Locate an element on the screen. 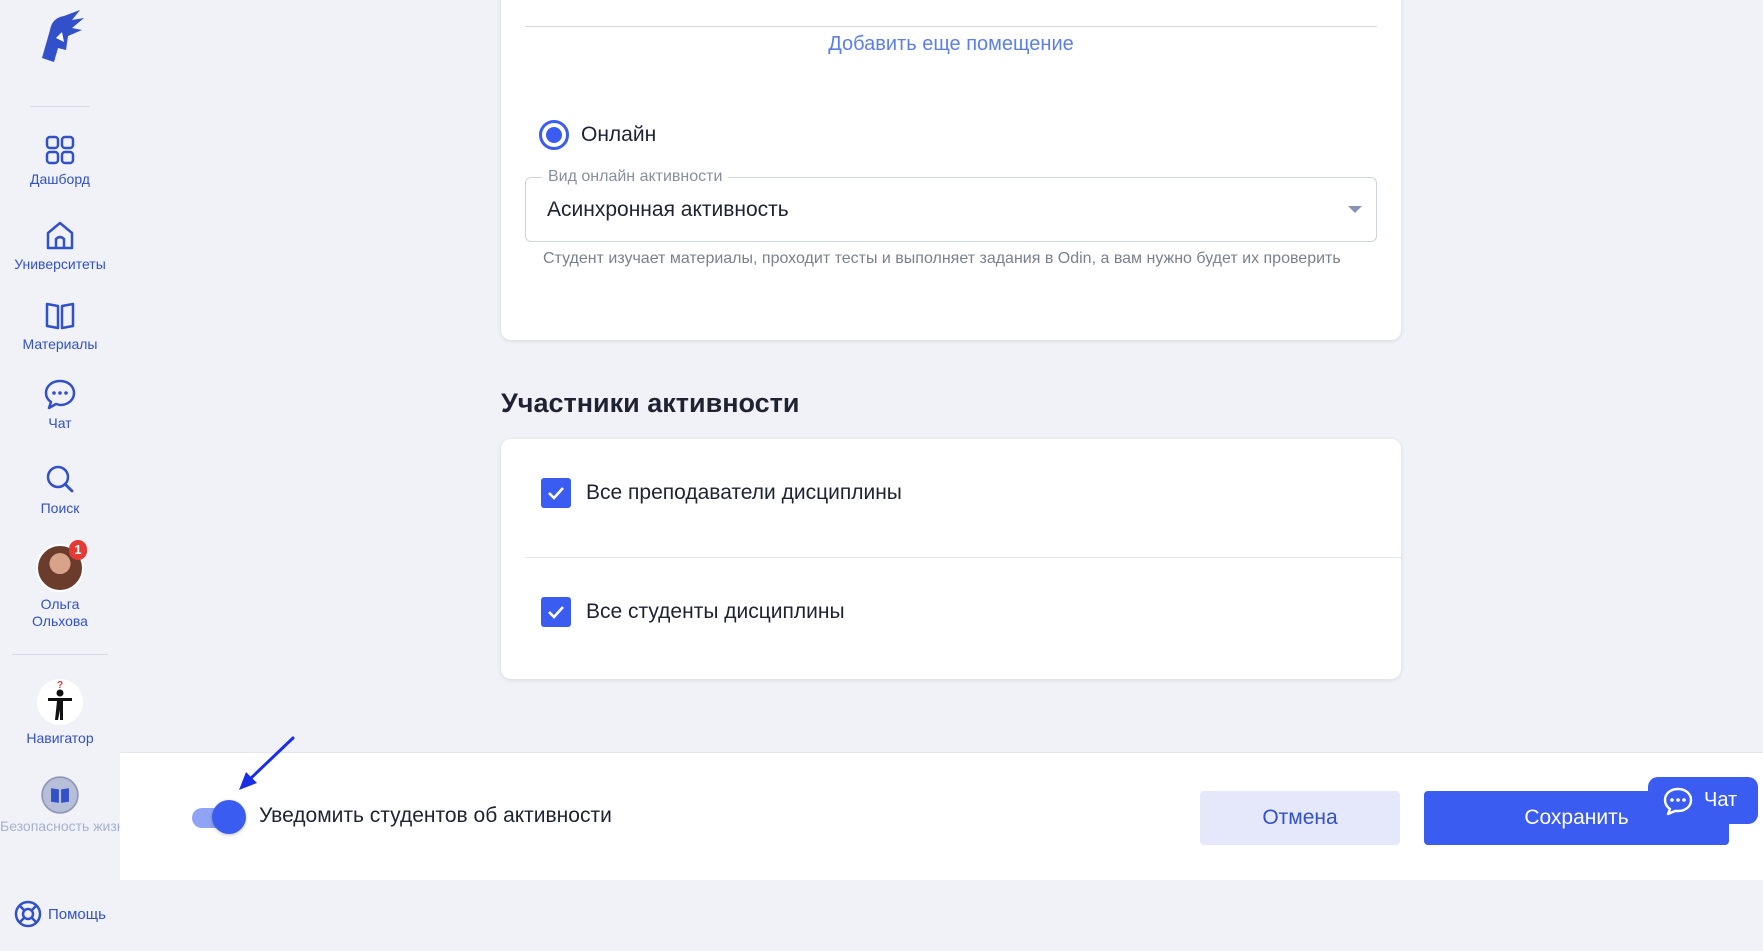  sidebar-item-label: Безопасность жизнедеятельн is located at coordinates (60, 826).